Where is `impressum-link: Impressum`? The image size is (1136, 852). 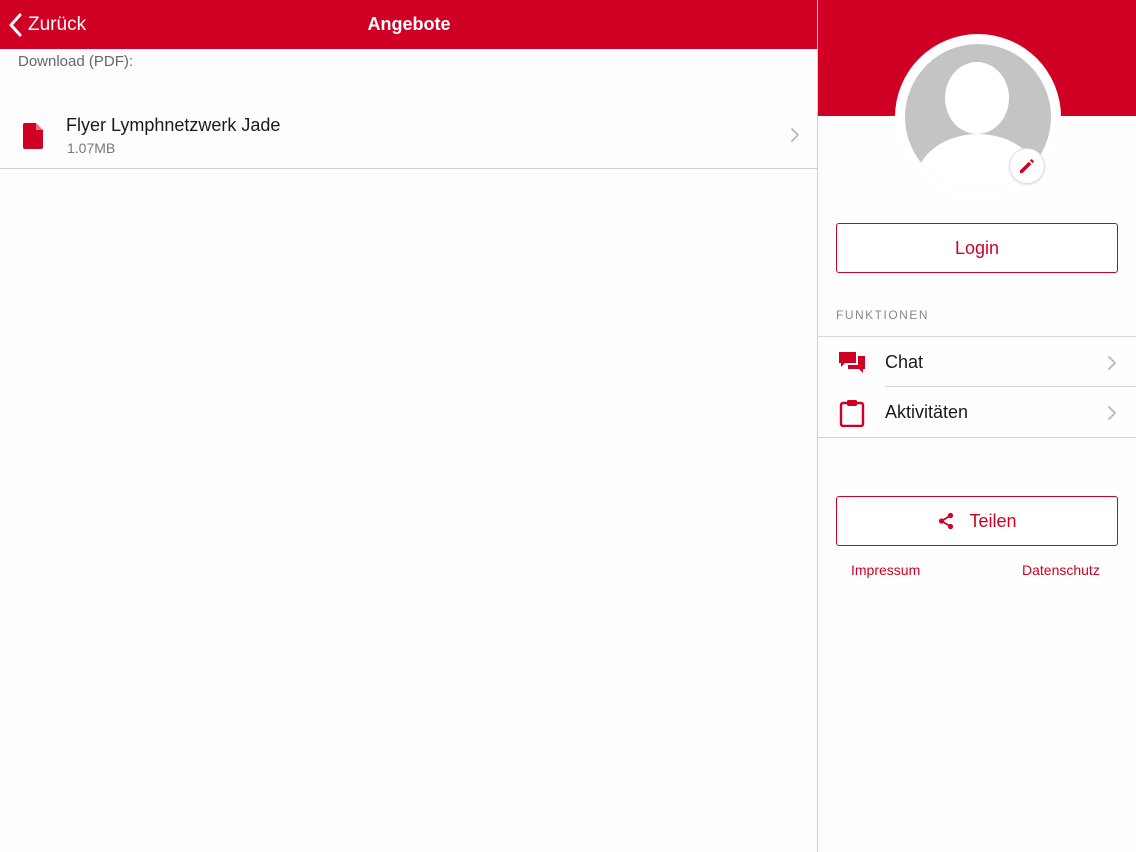 impressum-link: Impressum is located at coordinates (885, 570).